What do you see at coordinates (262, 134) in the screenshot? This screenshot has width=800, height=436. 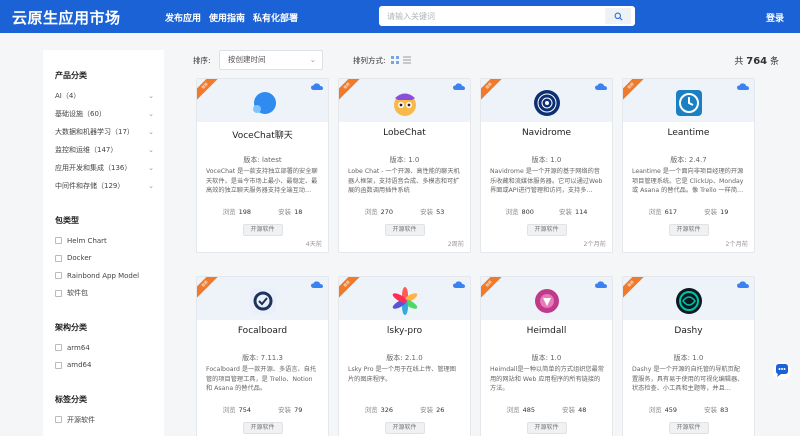 I see `app-name: VoceChat聊天` at bounding box center [262, 134].